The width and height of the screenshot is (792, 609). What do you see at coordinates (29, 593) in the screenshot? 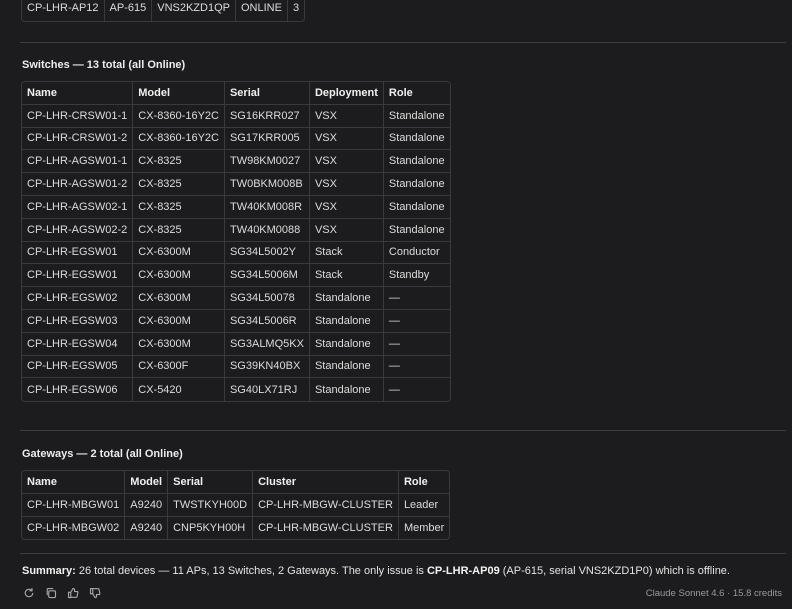
I see `retry-icon` at bounding box center [29, 593].